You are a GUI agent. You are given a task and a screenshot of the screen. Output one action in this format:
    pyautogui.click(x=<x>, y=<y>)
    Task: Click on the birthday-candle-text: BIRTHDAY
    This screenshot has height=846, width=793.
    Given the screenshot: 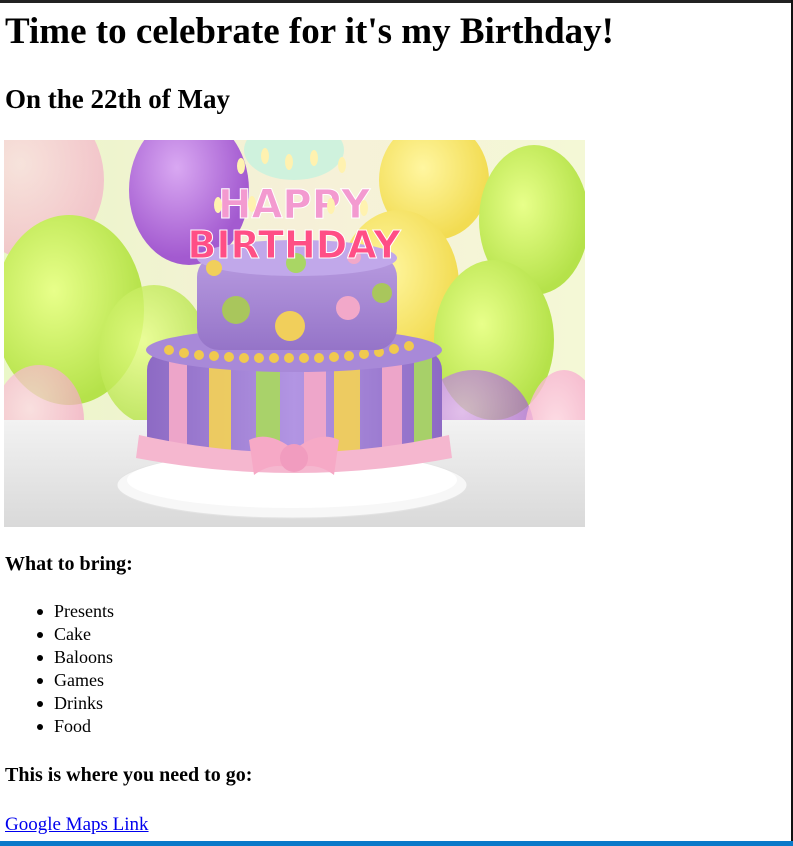 What is the action you would take?
    pyautogui.click(x=294, y=245)
    